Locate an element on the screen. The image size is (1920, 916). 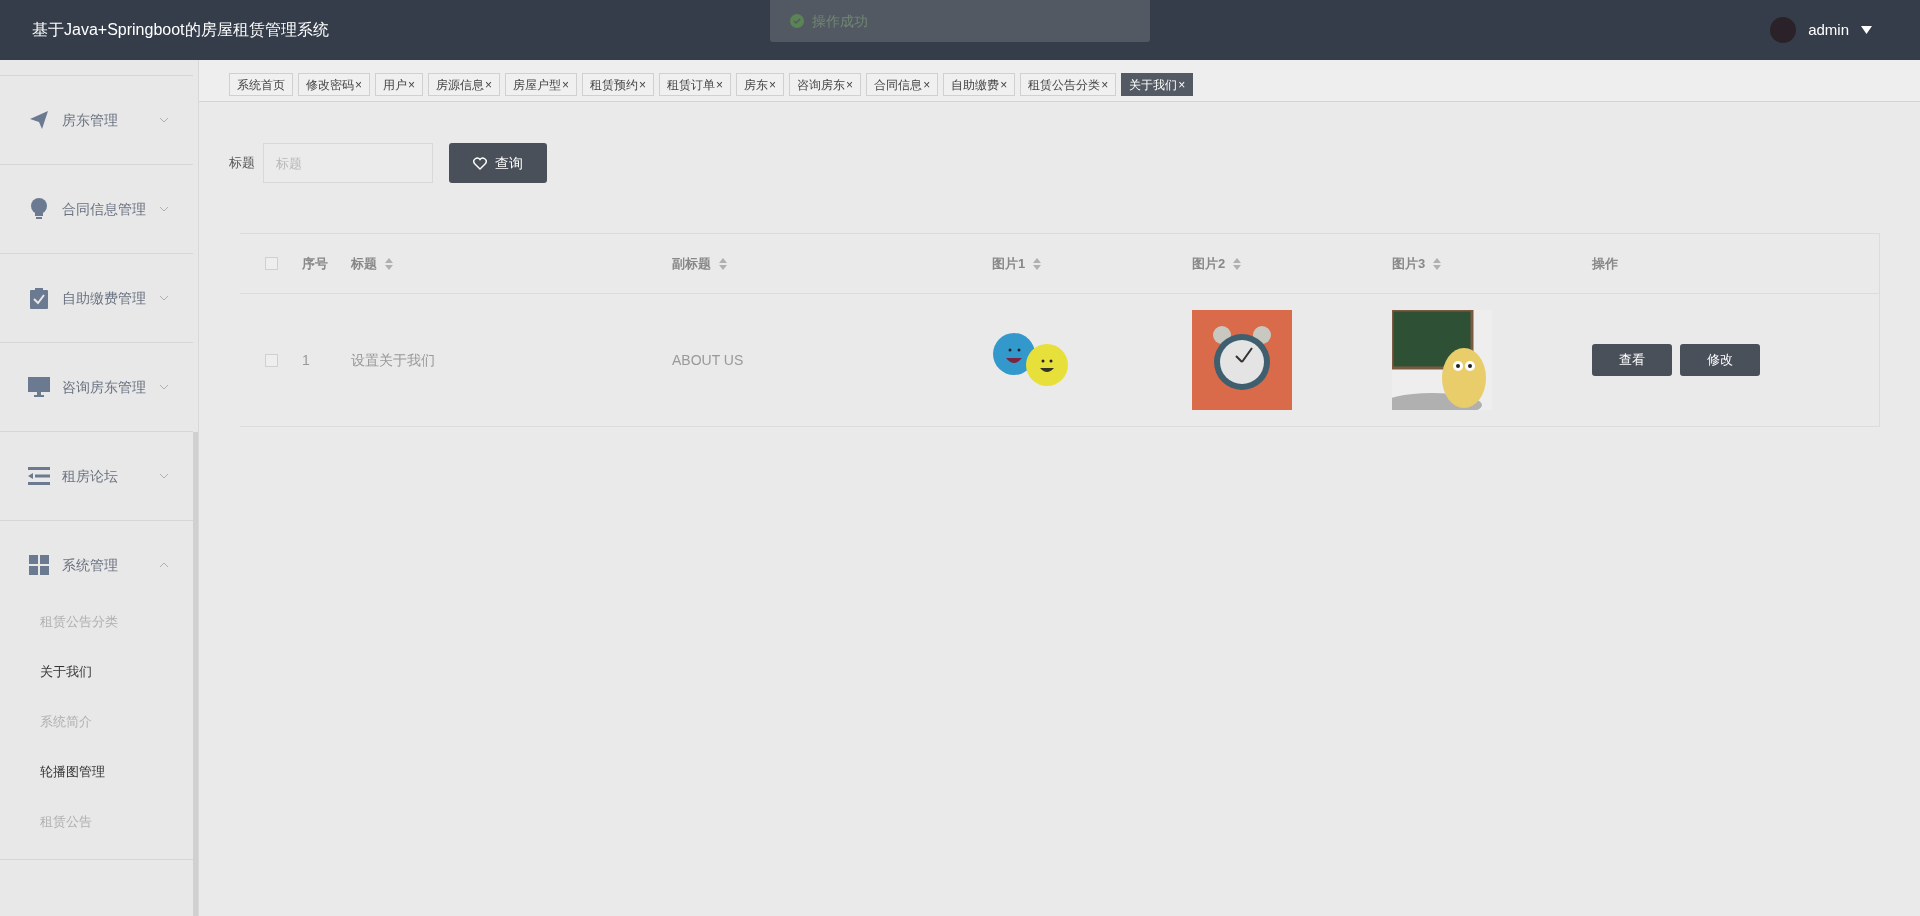
table-cell-text: 1 is located at coordinates (306, 360).